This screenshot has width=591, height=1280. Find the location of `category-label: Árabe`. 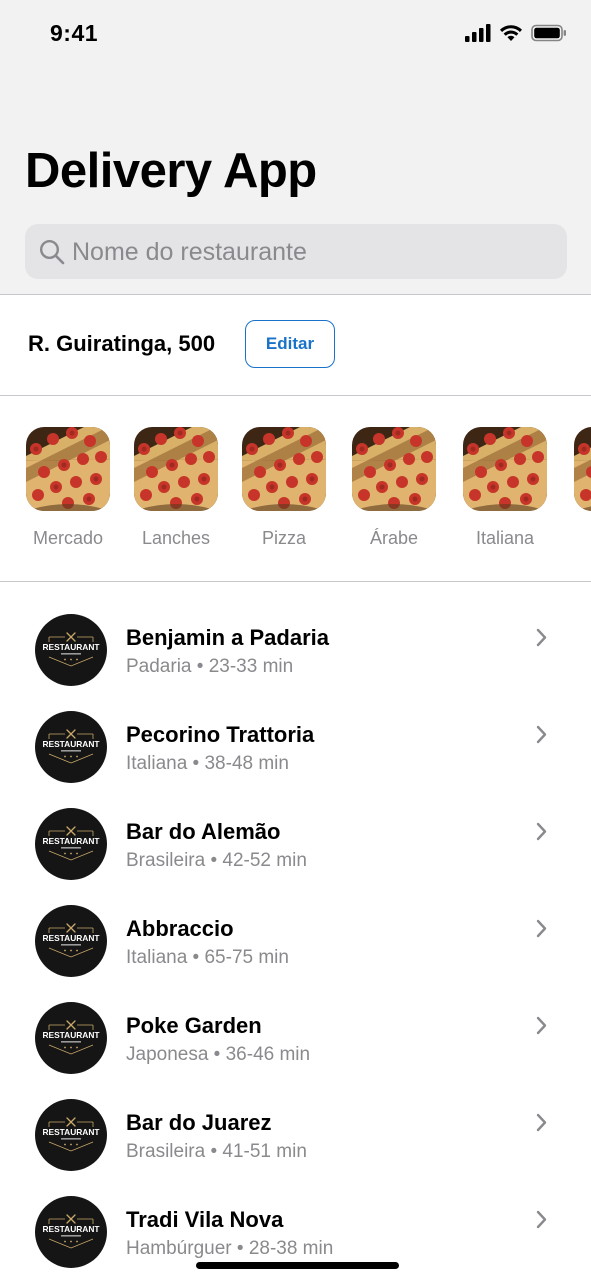

category-label: Árabe is located at coordinates (394, 538).